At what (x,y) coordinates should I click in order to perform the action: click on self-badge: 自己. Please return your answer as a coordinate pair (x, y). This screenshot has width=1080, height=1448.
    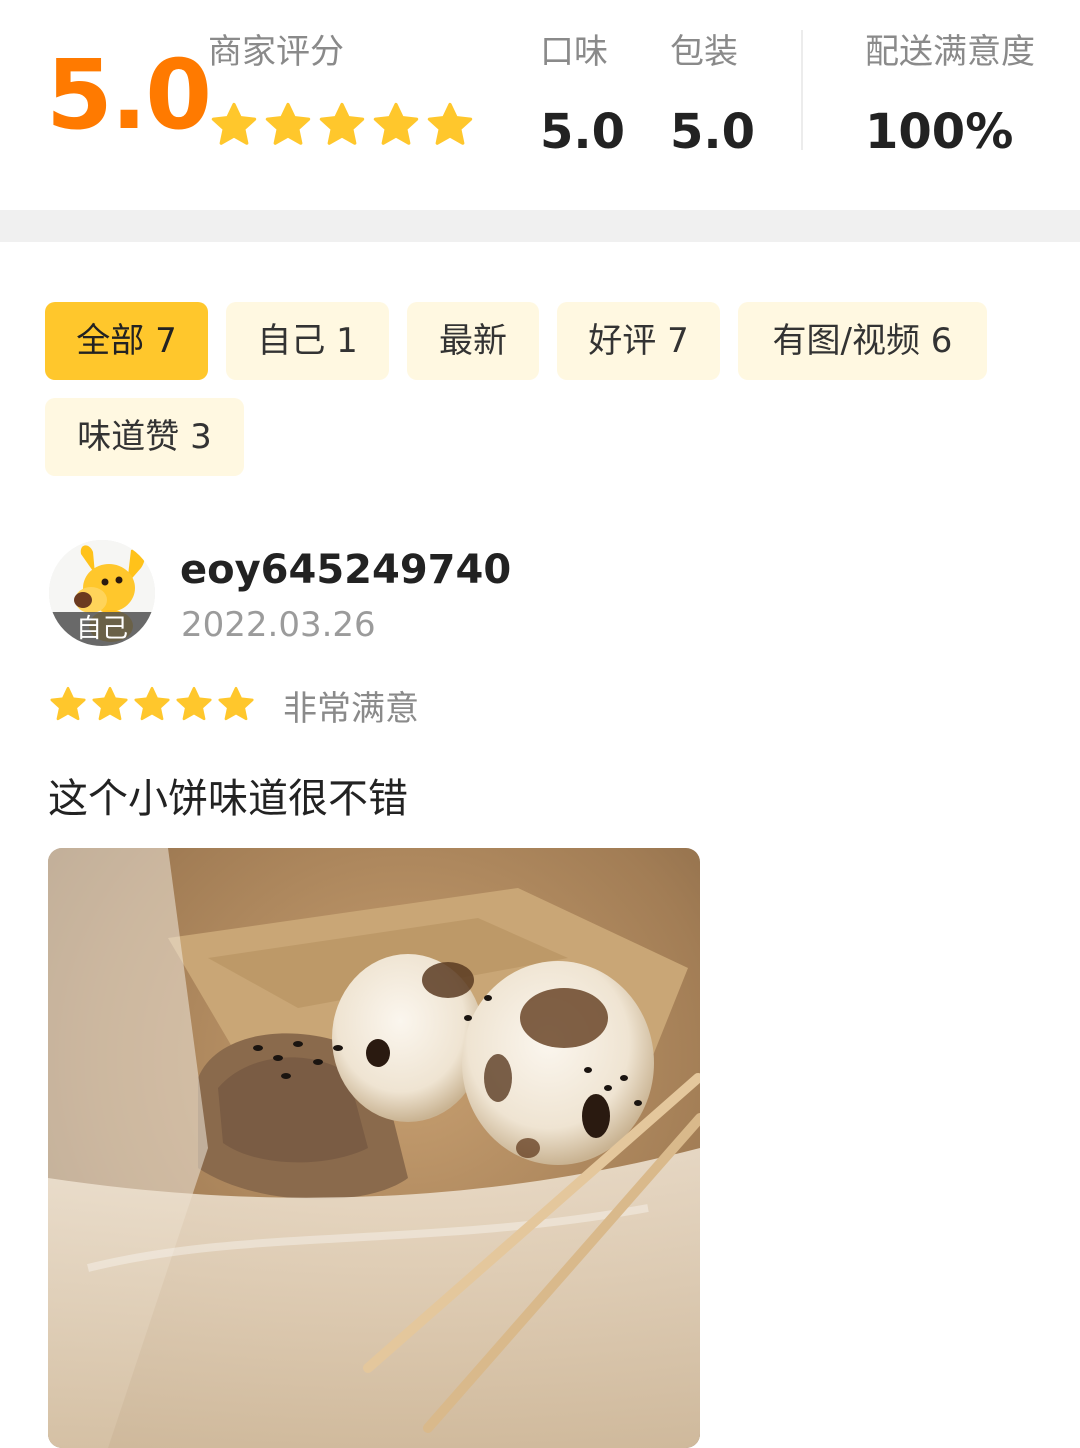
    Looking at the image, I should click on (102, 629).